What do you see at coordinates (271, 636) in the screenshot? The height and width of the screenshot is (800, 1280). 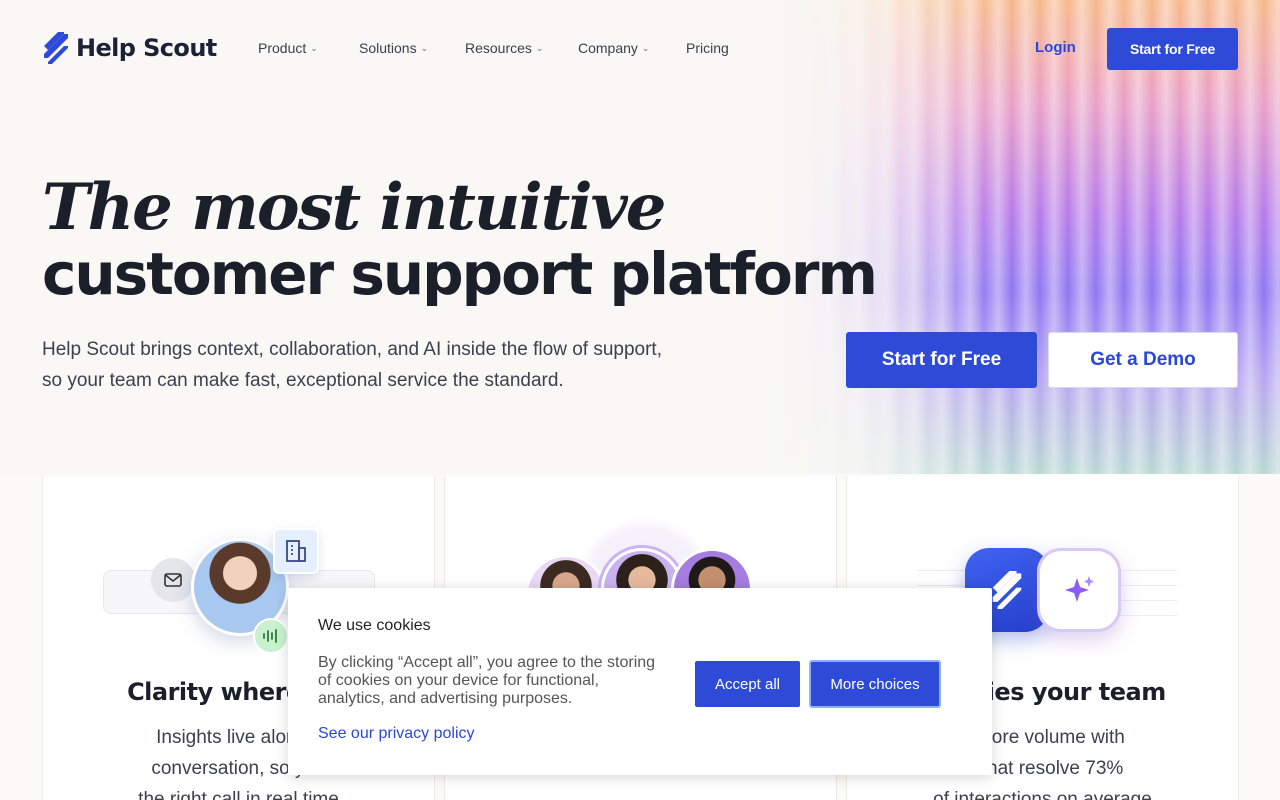 I see `audio-wave-icon` at bounding box center [271, 636].